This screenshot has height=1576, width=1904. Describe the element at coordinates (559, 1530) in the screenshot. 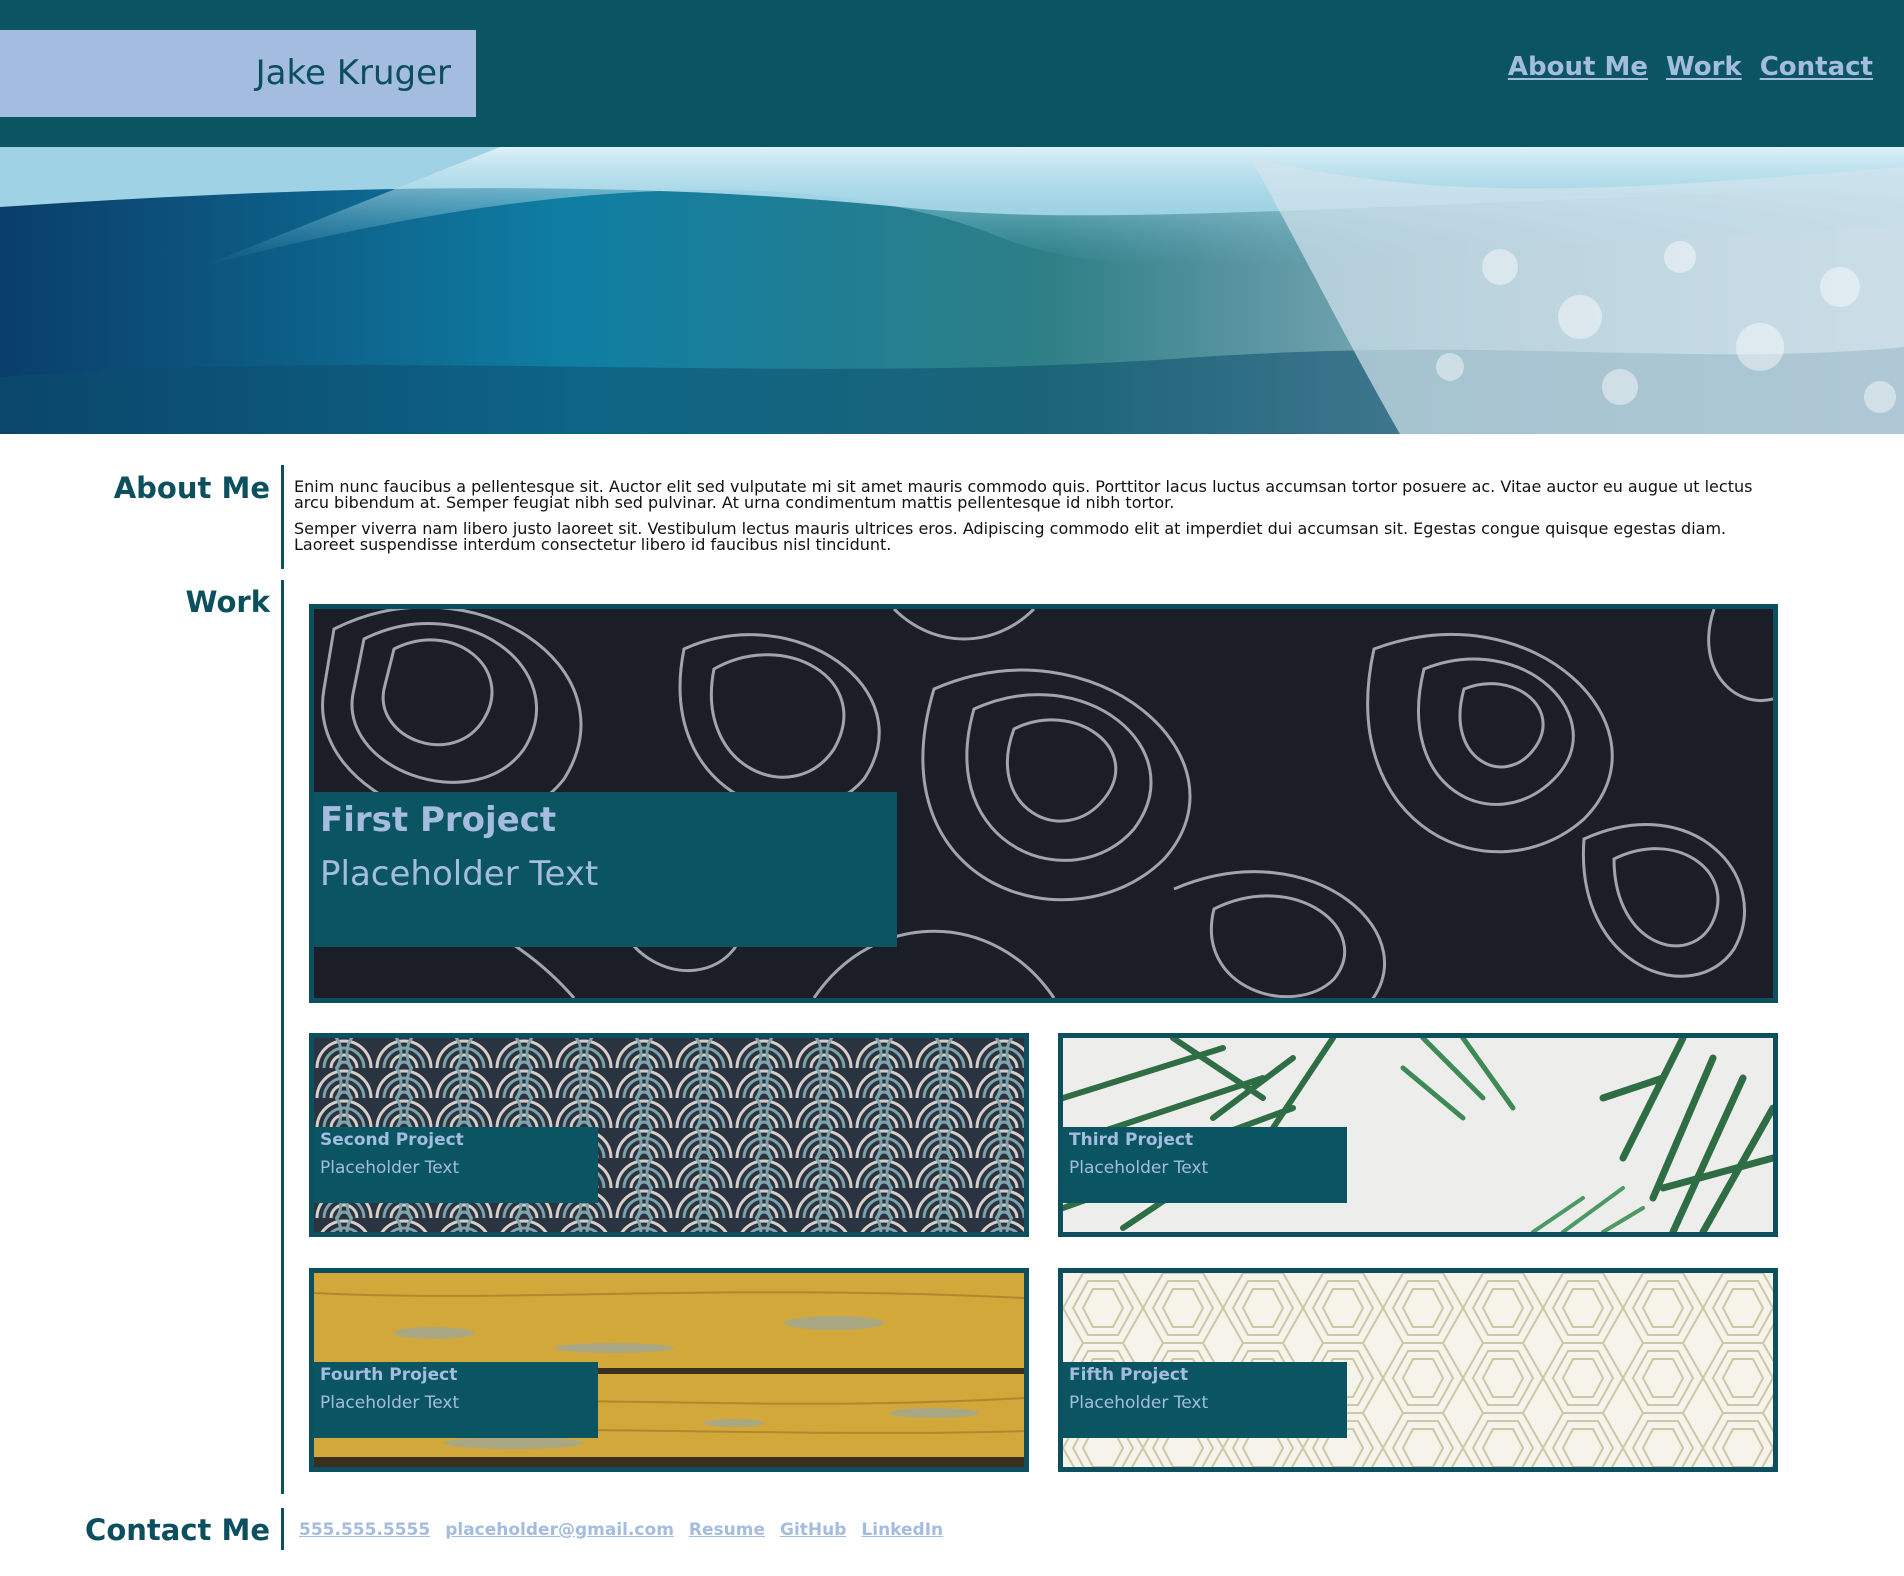

I see `email-link: placeholder@gmail.com` at that location.